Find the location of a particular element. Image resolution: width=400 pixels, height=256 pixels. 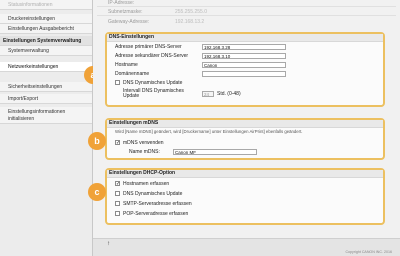

sidebar-item-system-management: Systemverwaltung is located at coordinates (46, 51).